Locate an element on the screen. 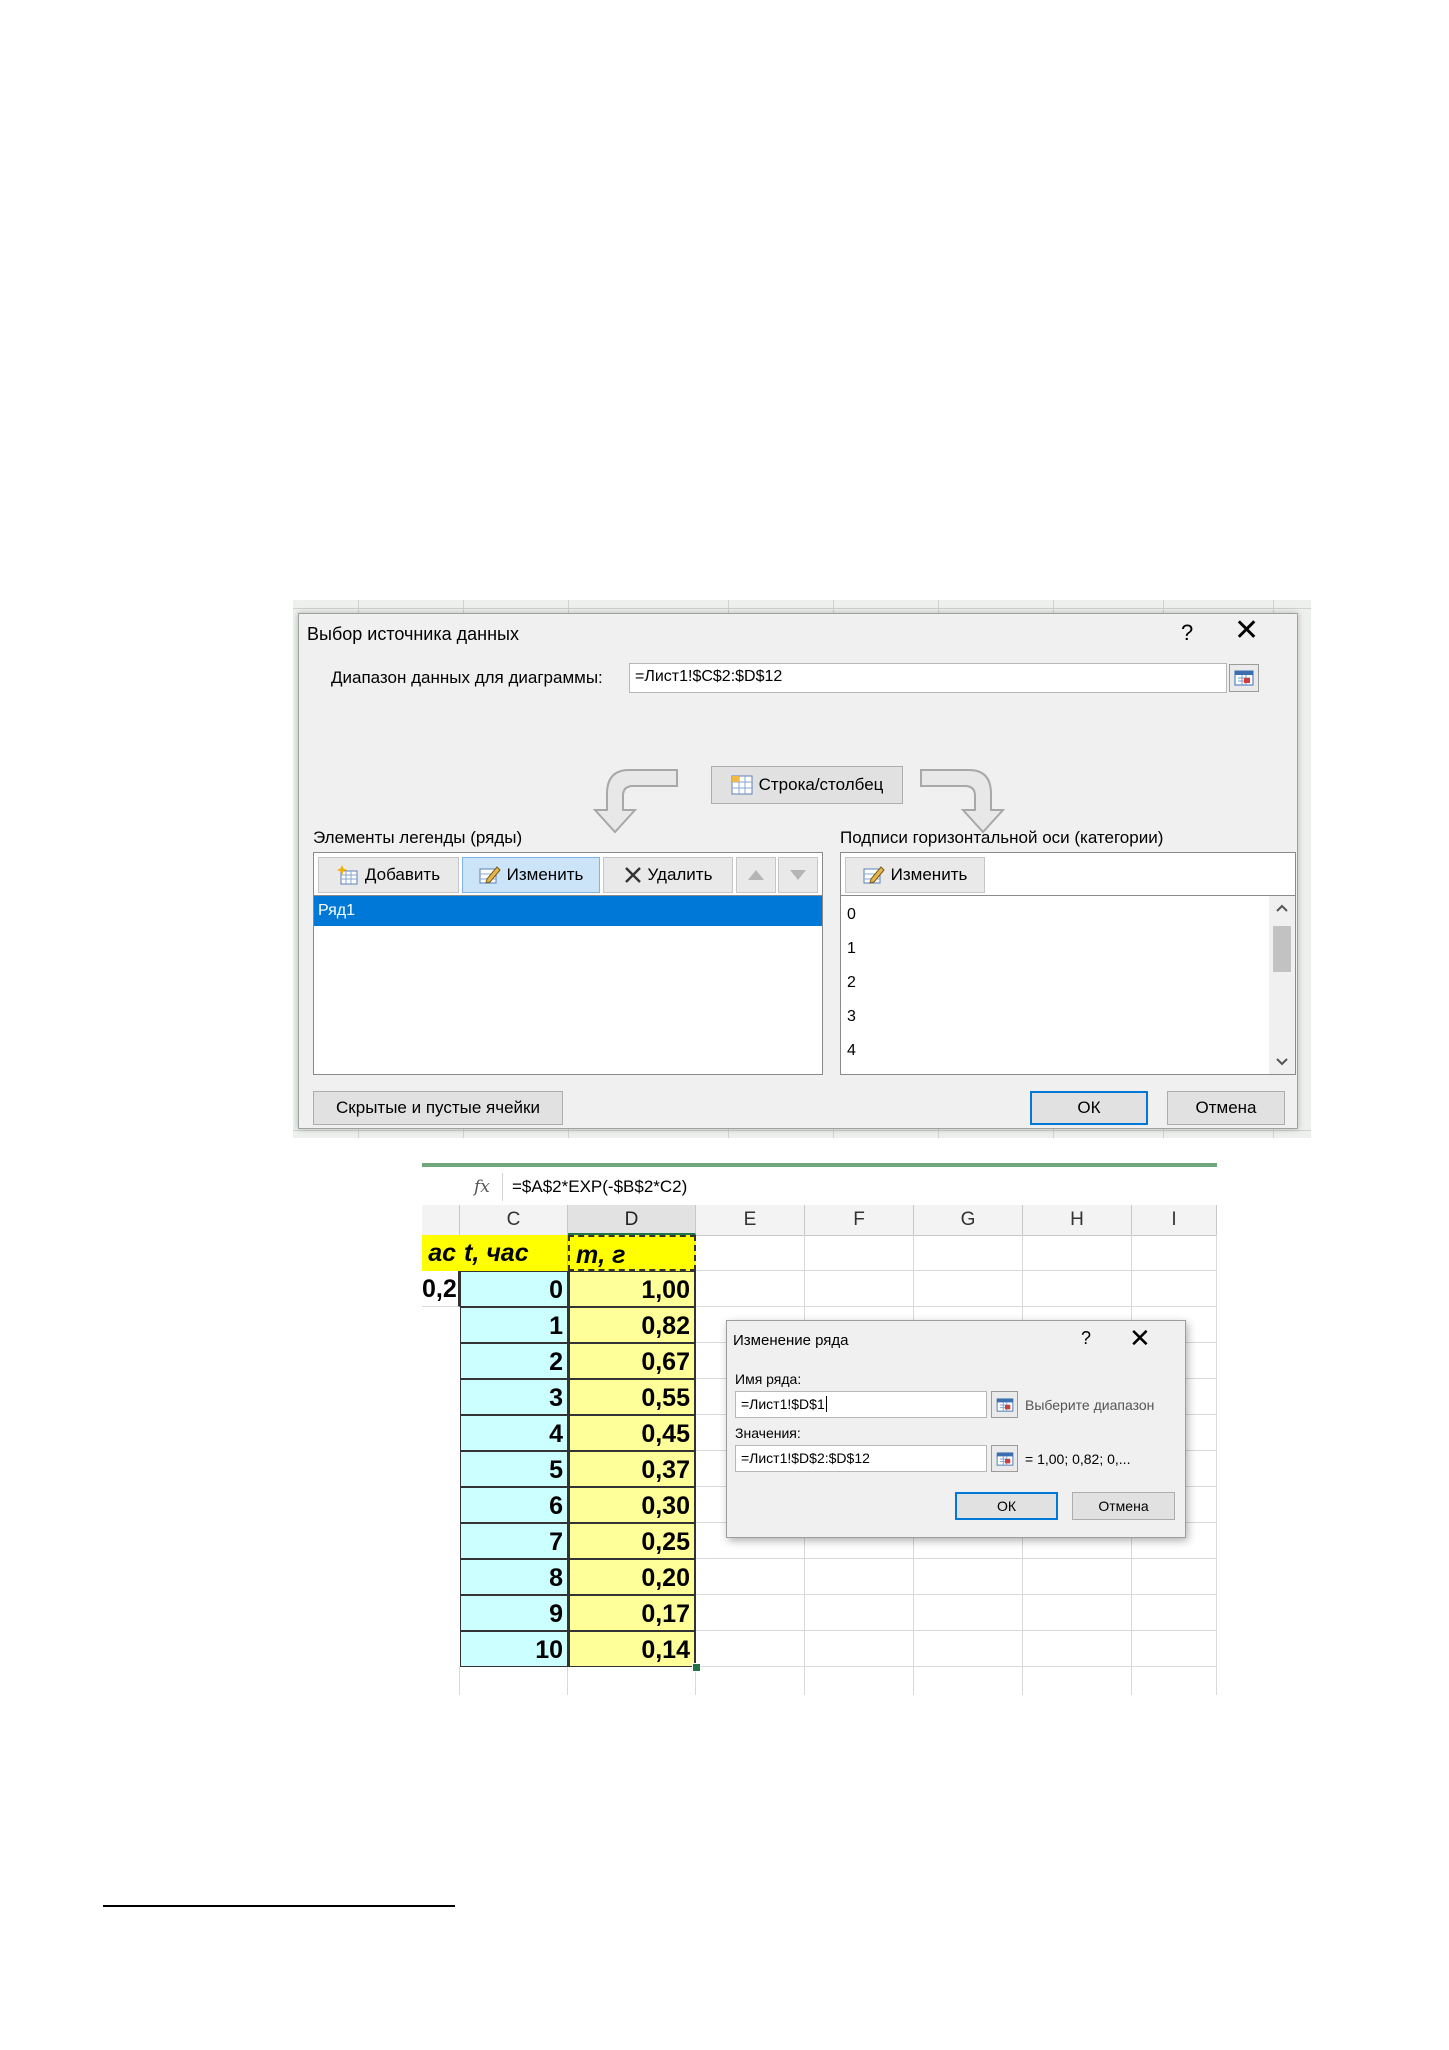 This screenshot has height=2050, width=1449. cell-b1: ас is located at coordinates (441, 1253).